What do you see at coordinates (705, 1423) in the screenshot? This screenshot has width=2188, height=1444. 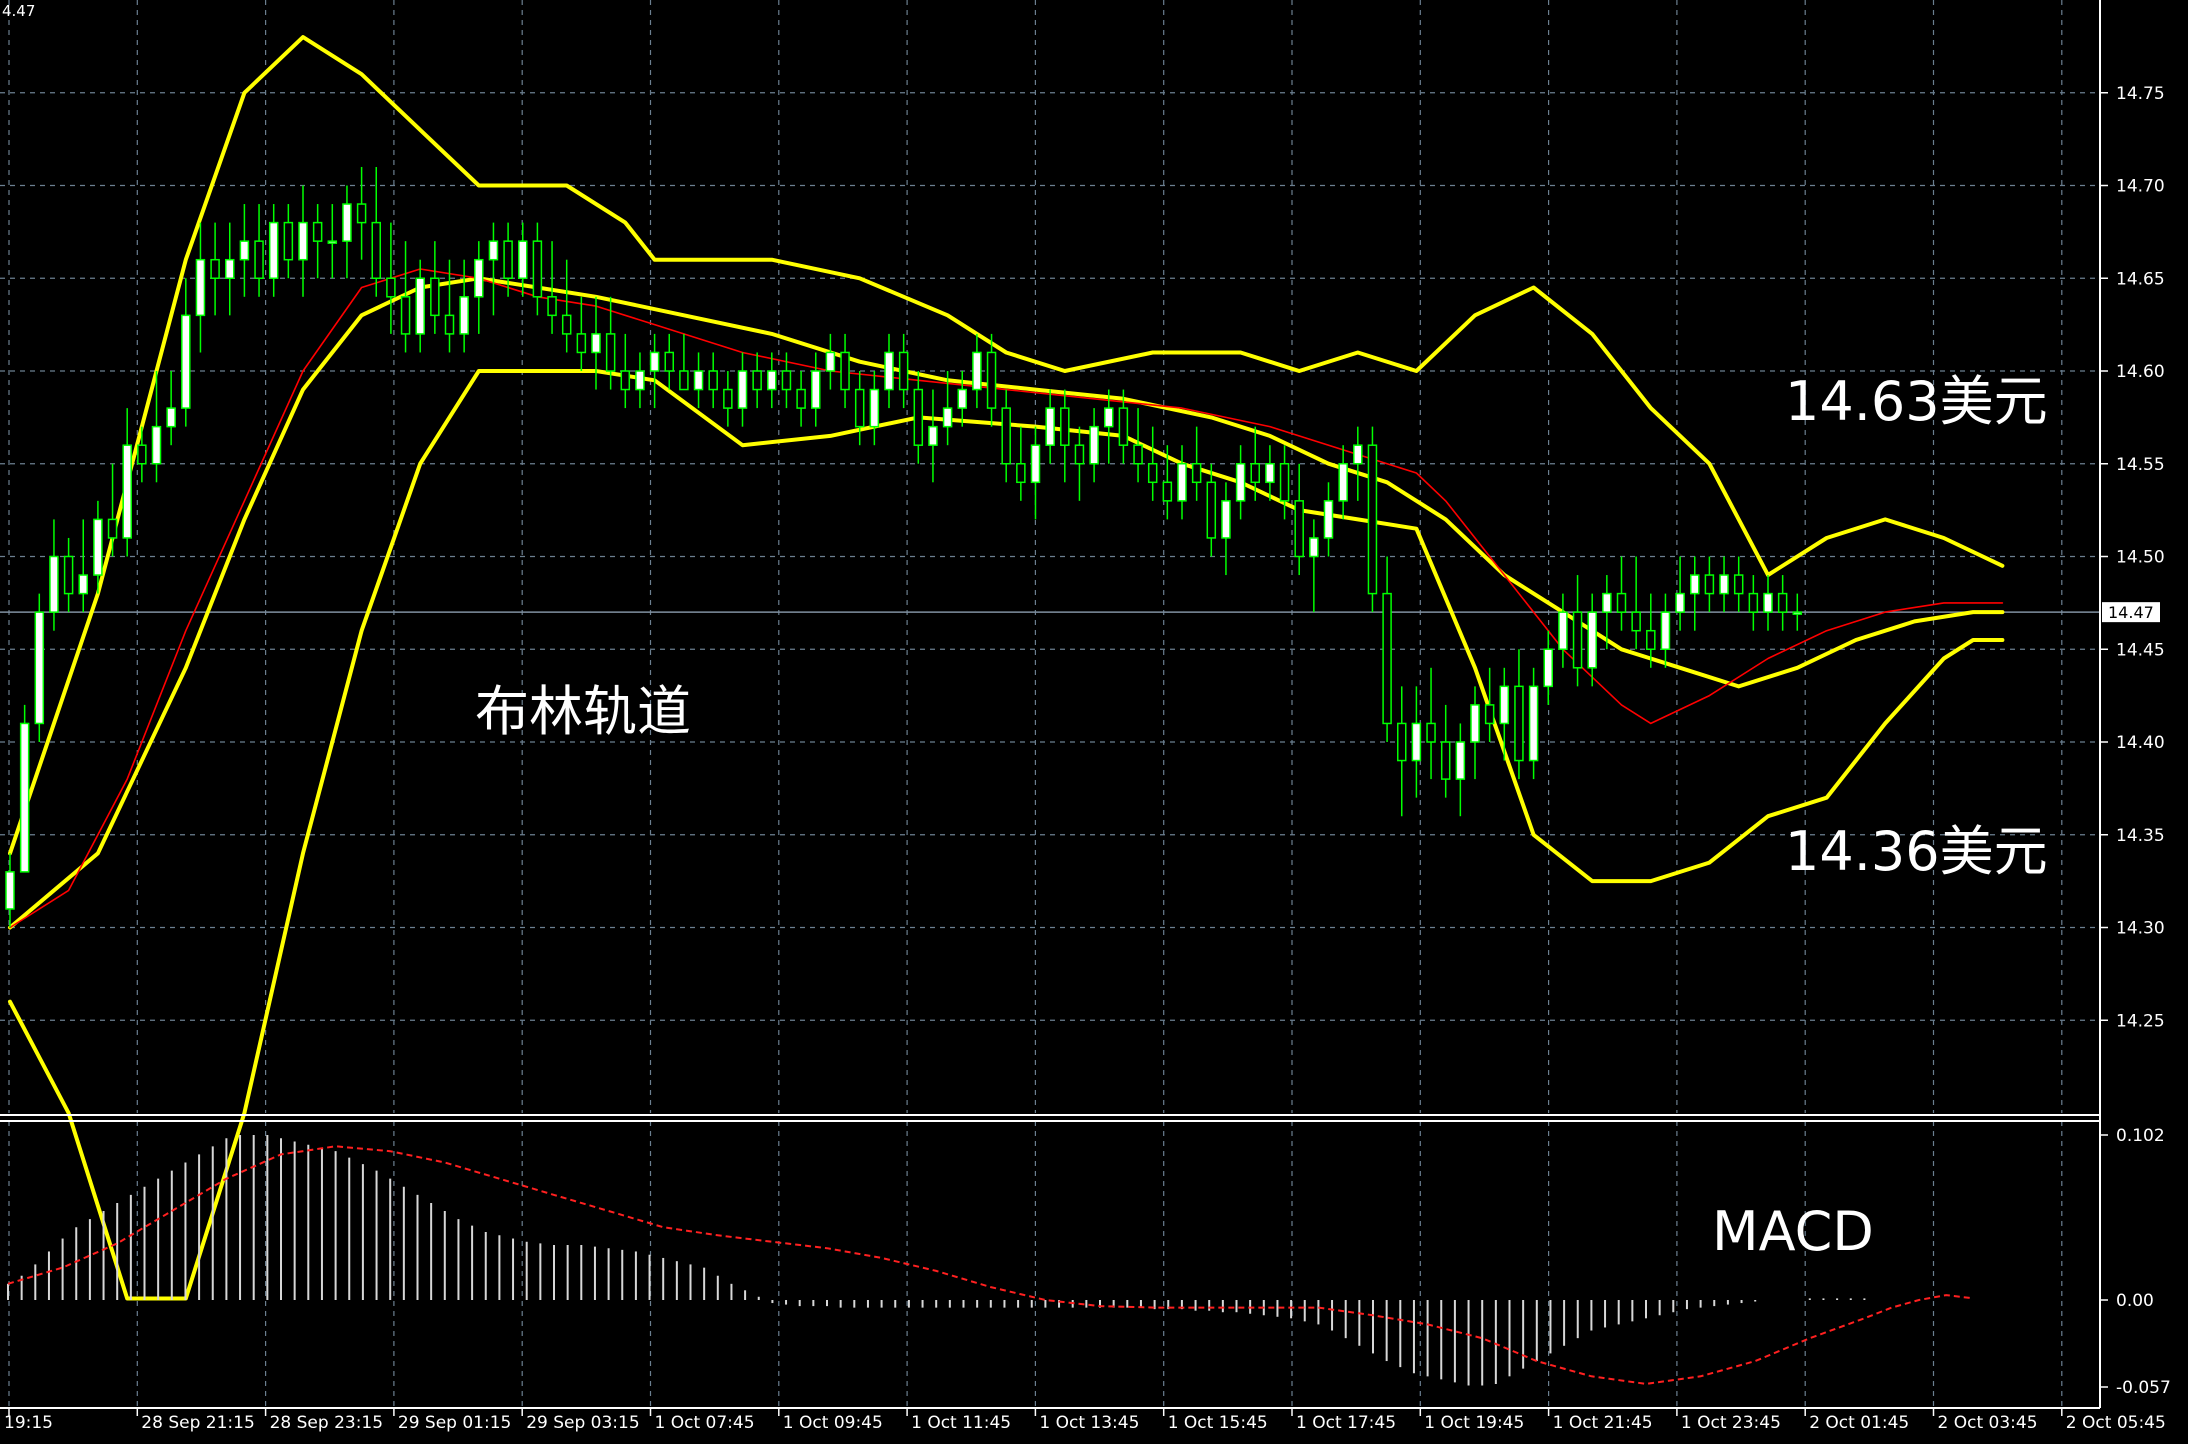 I see `time-tick-label: 1 Oct 07:45` at bounding box center [705, 1423].